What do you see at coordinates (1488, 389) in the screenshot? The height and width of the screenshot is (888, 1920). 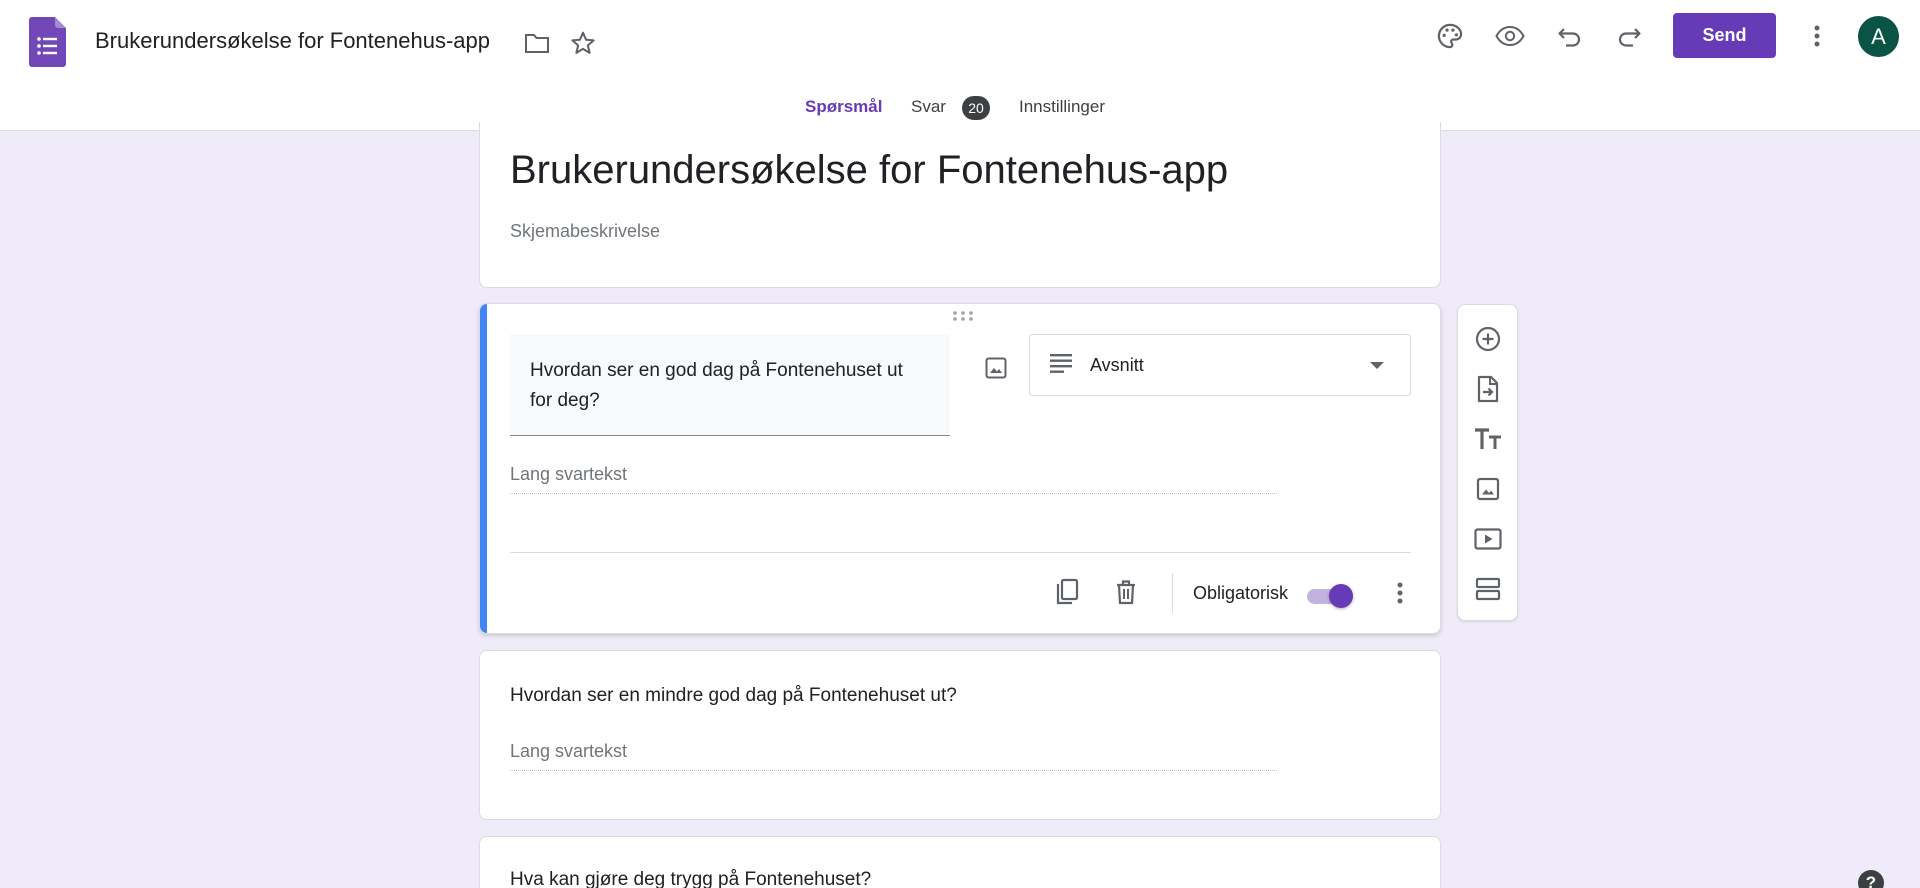 I see `import-questions-icon` at bounding box center [1488, 389].